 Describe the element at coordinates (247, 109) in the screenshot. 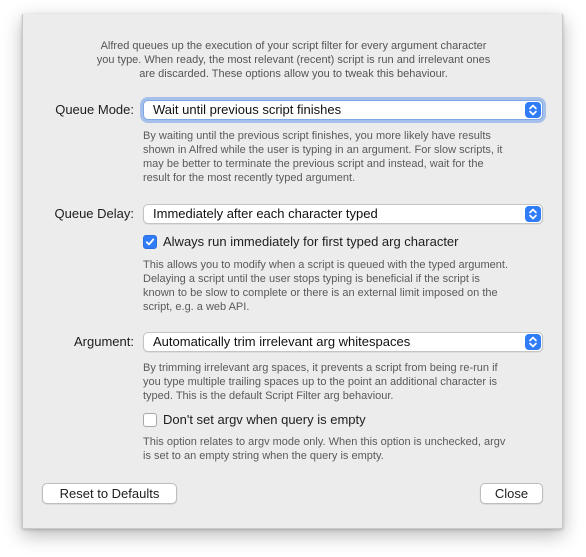

I see `queue-mode-value: Wait until previous script finishes` at that location.